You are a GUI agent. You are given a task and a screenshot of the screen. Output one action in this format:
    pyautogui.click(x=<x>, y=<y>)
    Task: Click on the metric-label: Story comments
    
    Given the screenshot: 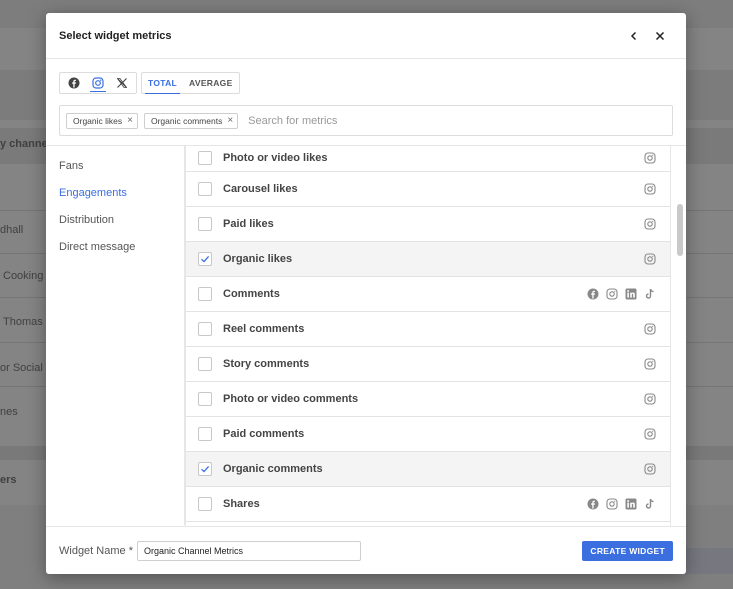 What is the action you would take?
    pyautogui.click(x=266, y=364)
    